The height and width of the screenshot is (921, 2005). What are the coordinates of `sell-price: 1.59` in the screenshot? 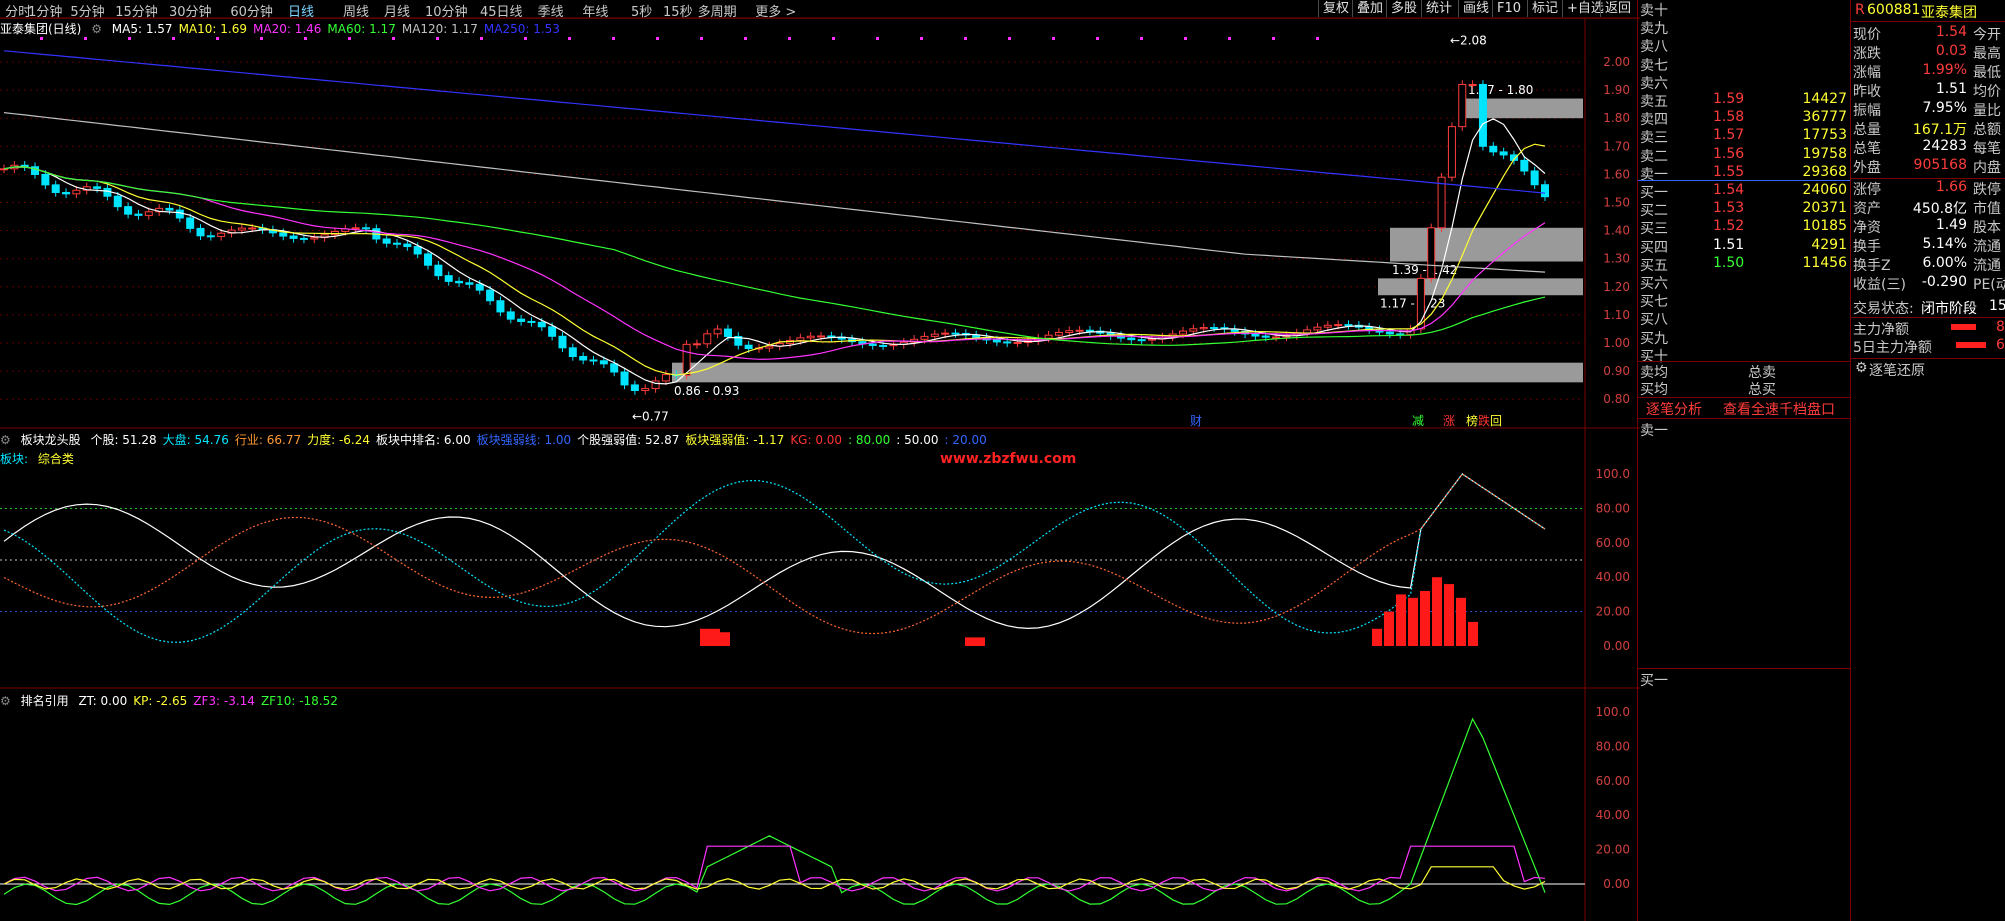 It's located at (1728, 99).